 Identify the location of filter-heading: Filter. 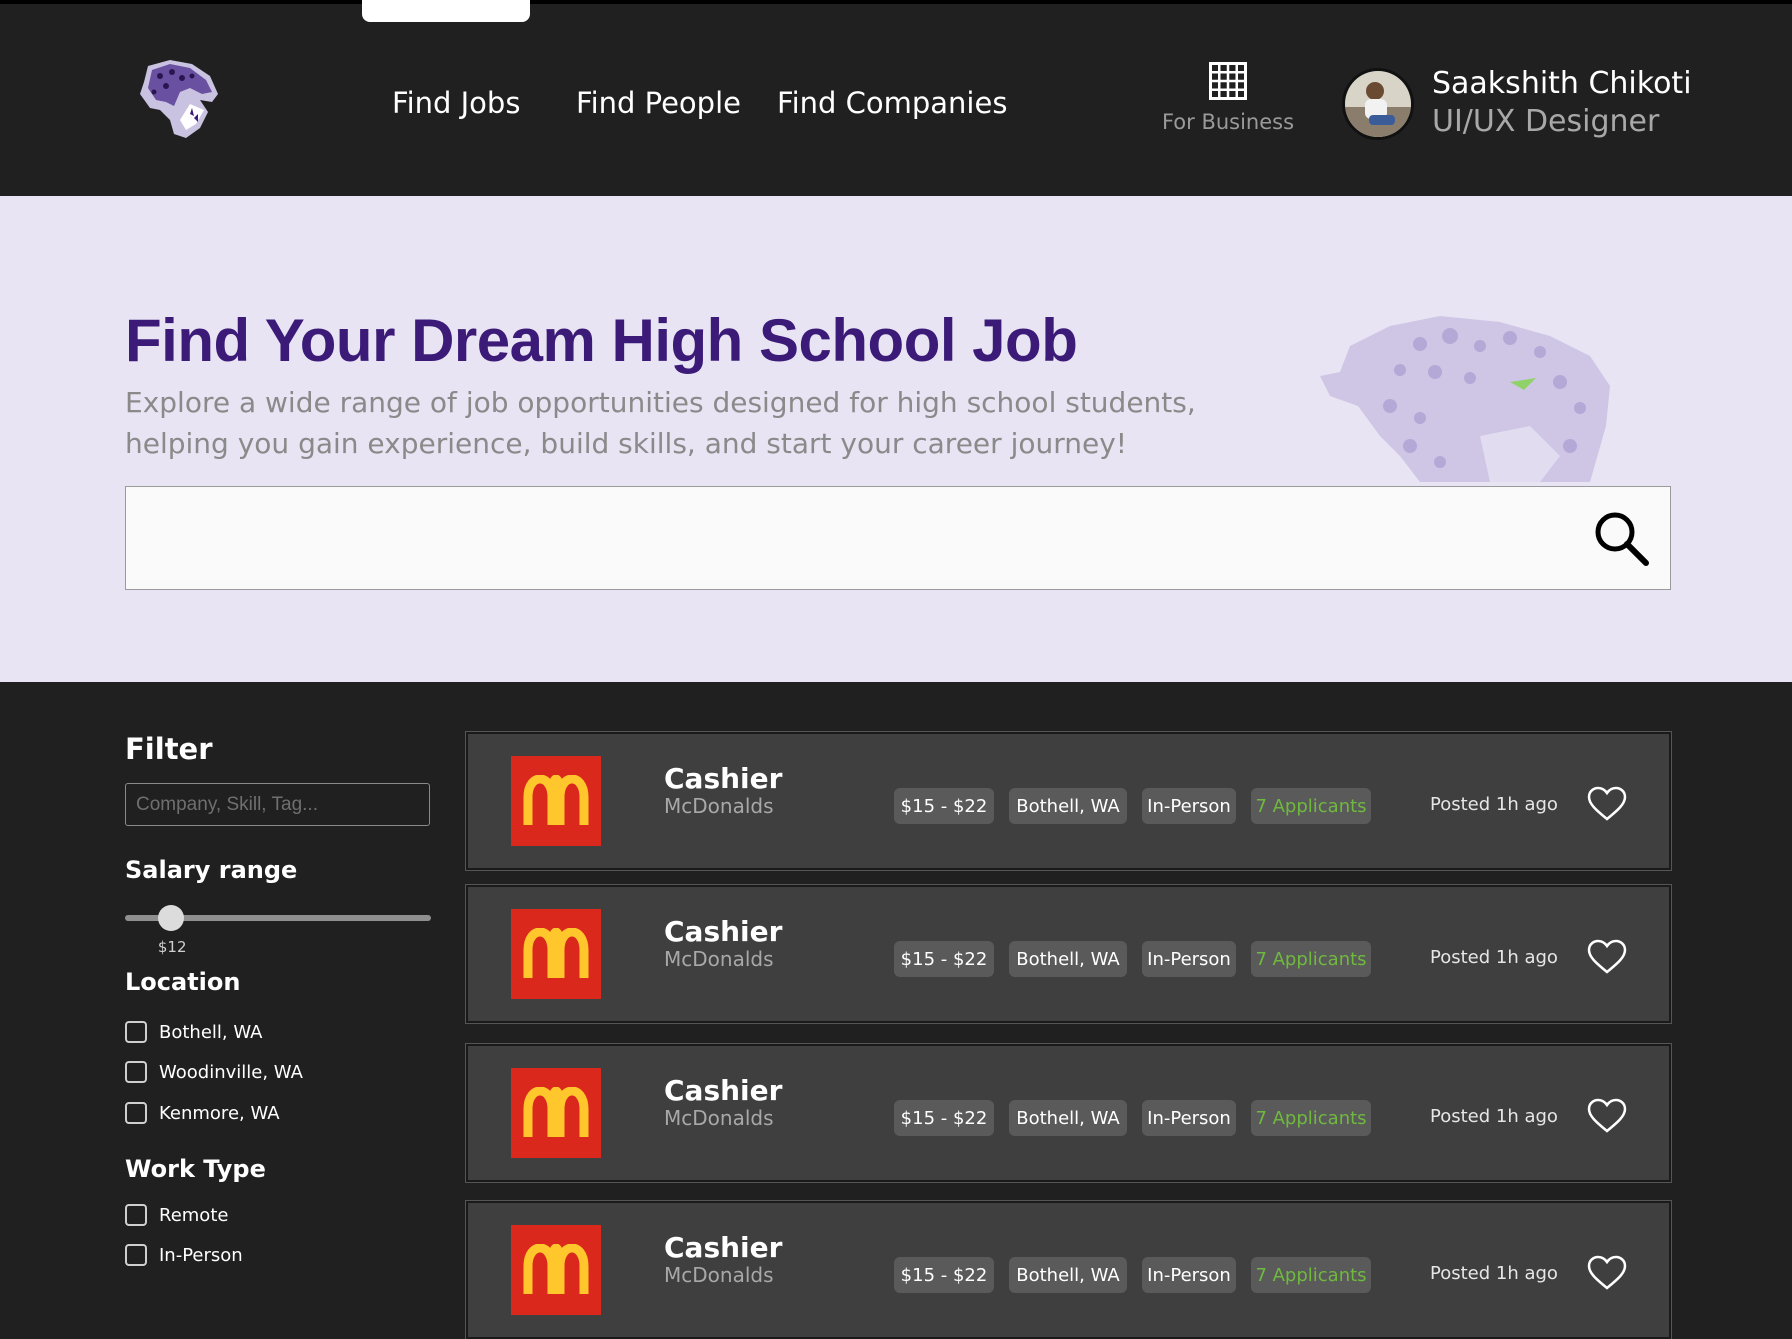
(169, 749).